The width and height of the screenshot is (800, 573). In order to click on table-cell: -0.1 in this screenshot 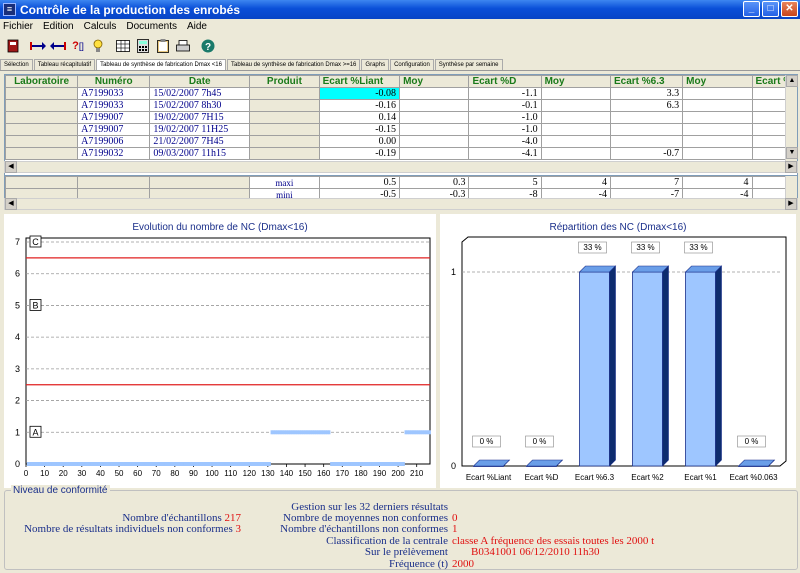, I will do `click(505, 105)`.